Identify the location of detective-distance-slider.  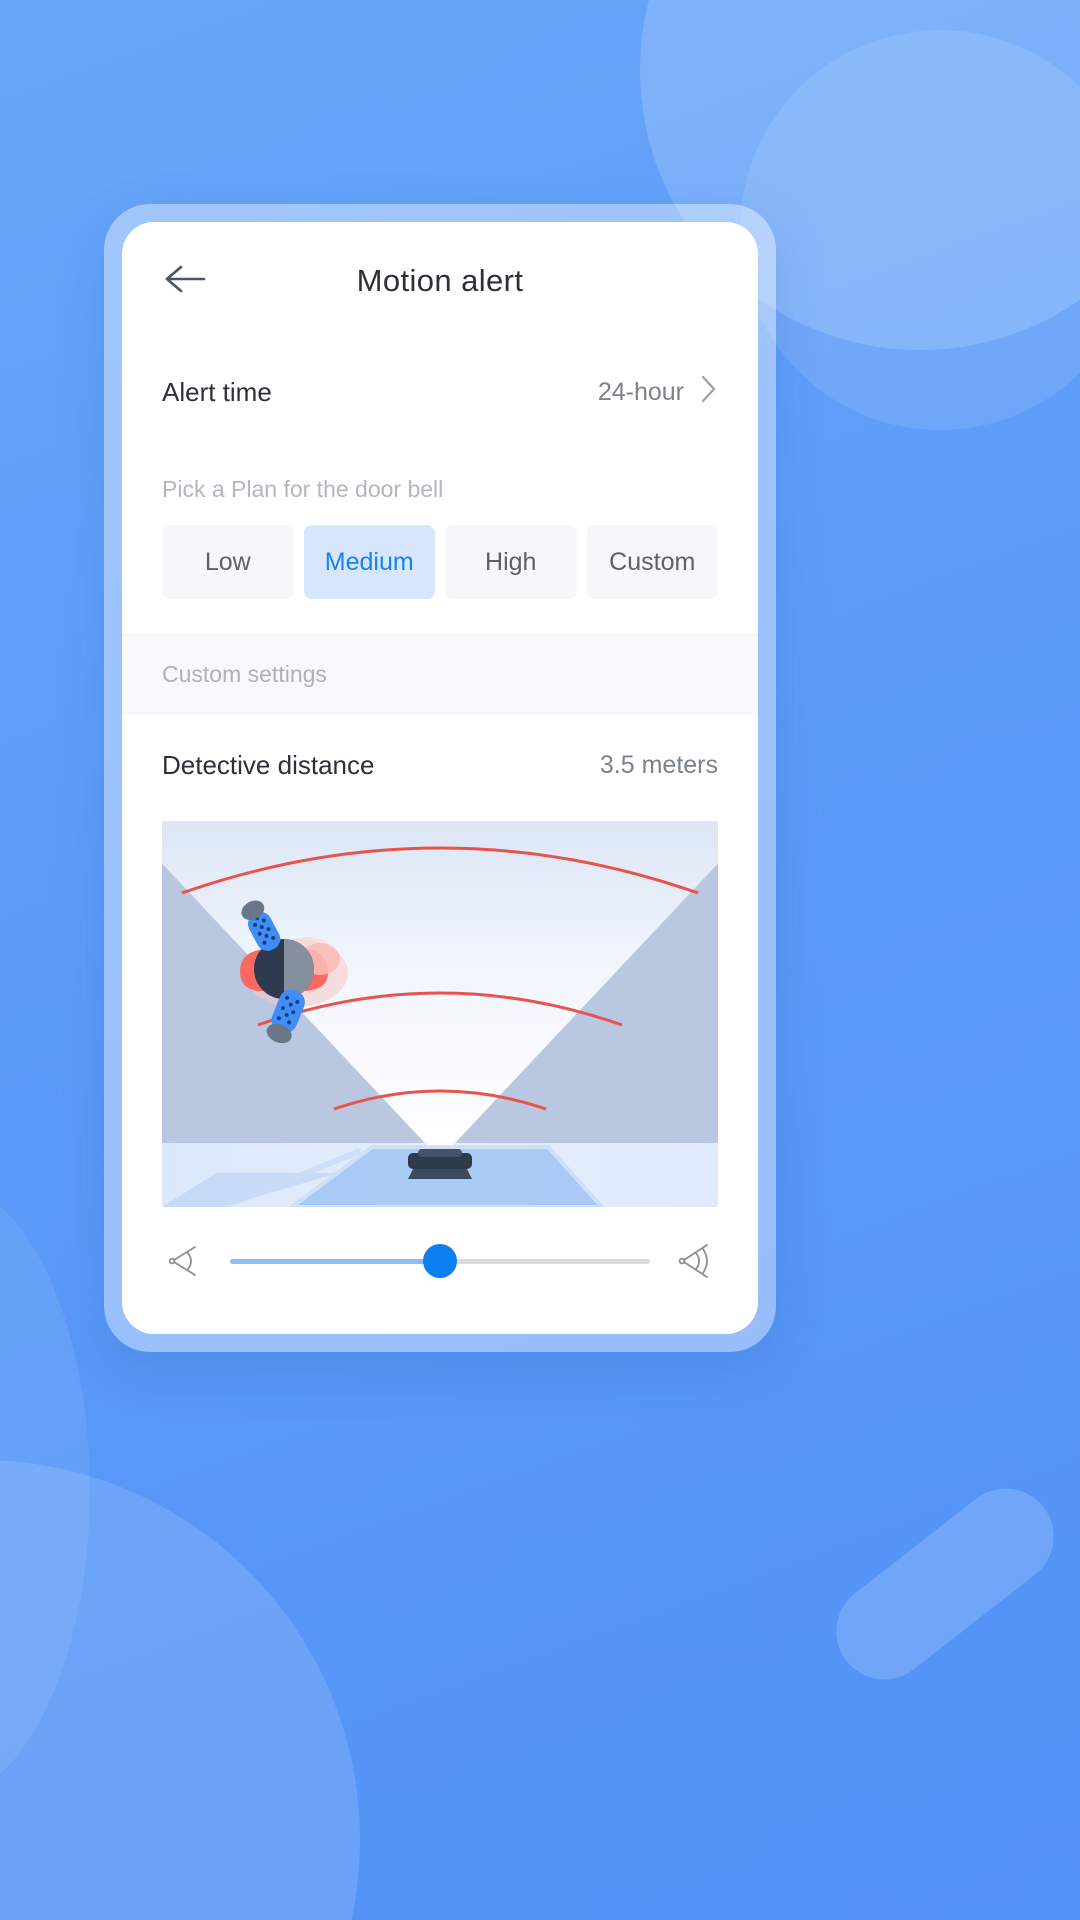
(440, 1261).